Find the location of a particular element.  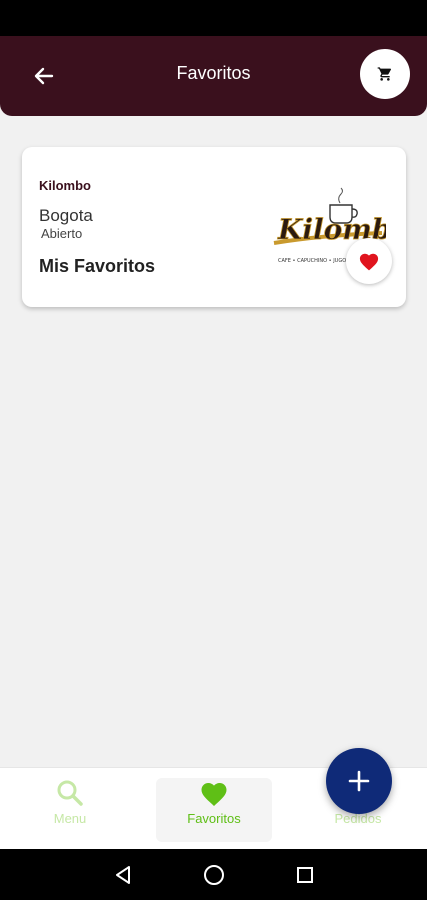

nav-menu: Menu is located at coordinates (70, 810).